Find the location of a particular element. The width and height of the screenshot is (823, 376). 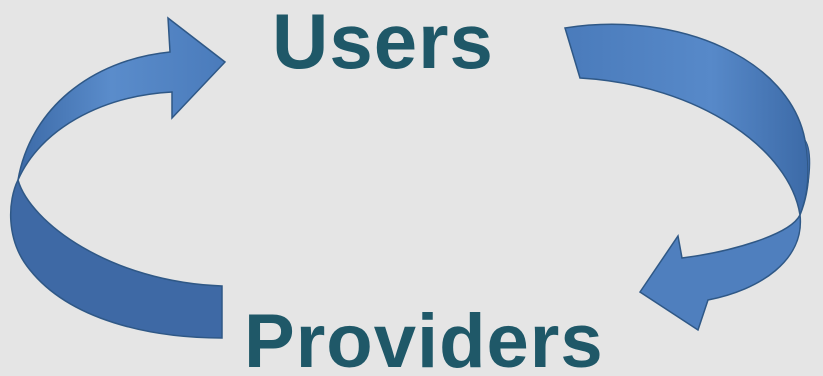

users-label: Users is located at coordinates (383, 42).